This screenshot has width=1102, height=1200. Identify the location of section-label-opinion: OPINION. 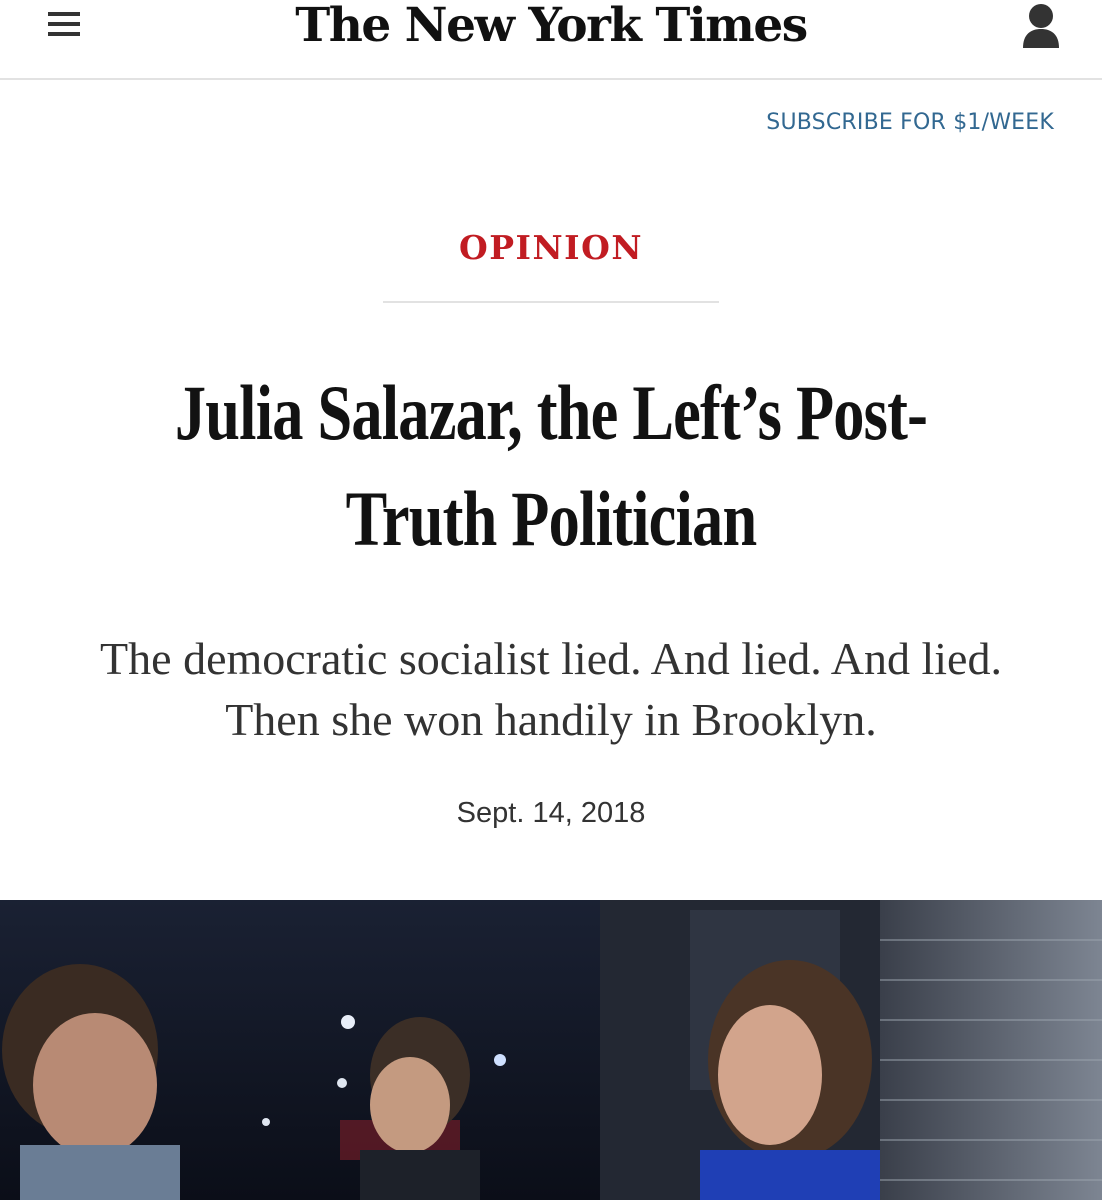
(551, 248).